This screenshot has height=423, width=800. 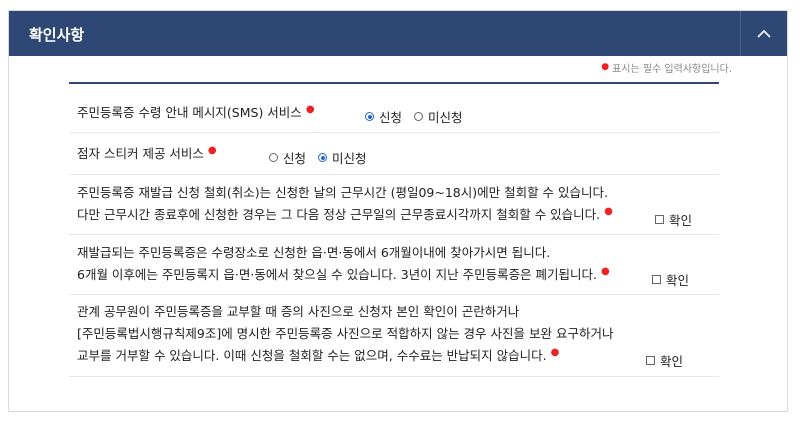 I want to click on sms-options: 신청 미신청, so click(x=420, y=116).